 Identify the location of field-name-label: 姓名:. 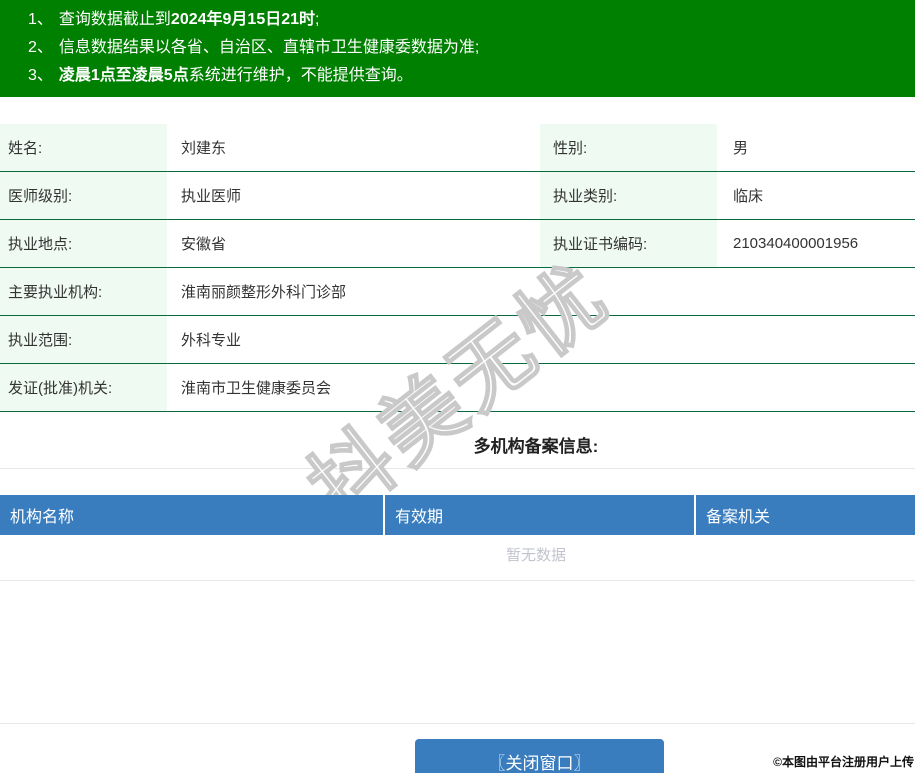
(83, 147).